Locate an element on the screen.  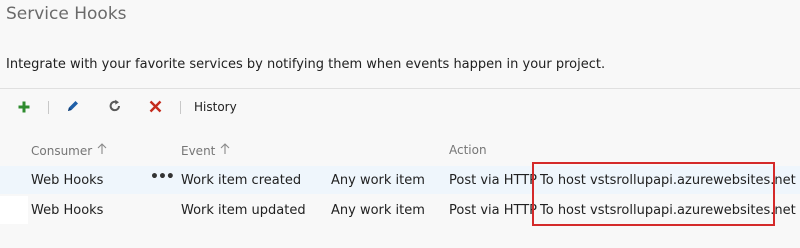
highlight-box is located at coordinates (653, 194).